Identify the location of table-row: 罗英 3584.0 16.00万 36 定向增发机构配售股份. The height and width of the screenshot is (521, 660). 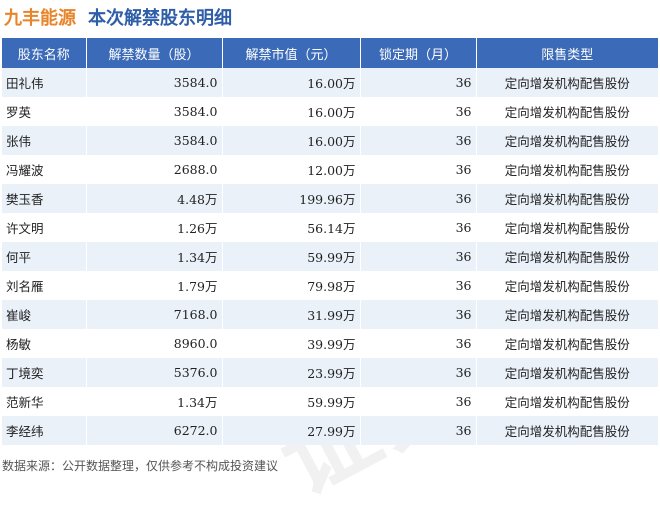
(330, 111).